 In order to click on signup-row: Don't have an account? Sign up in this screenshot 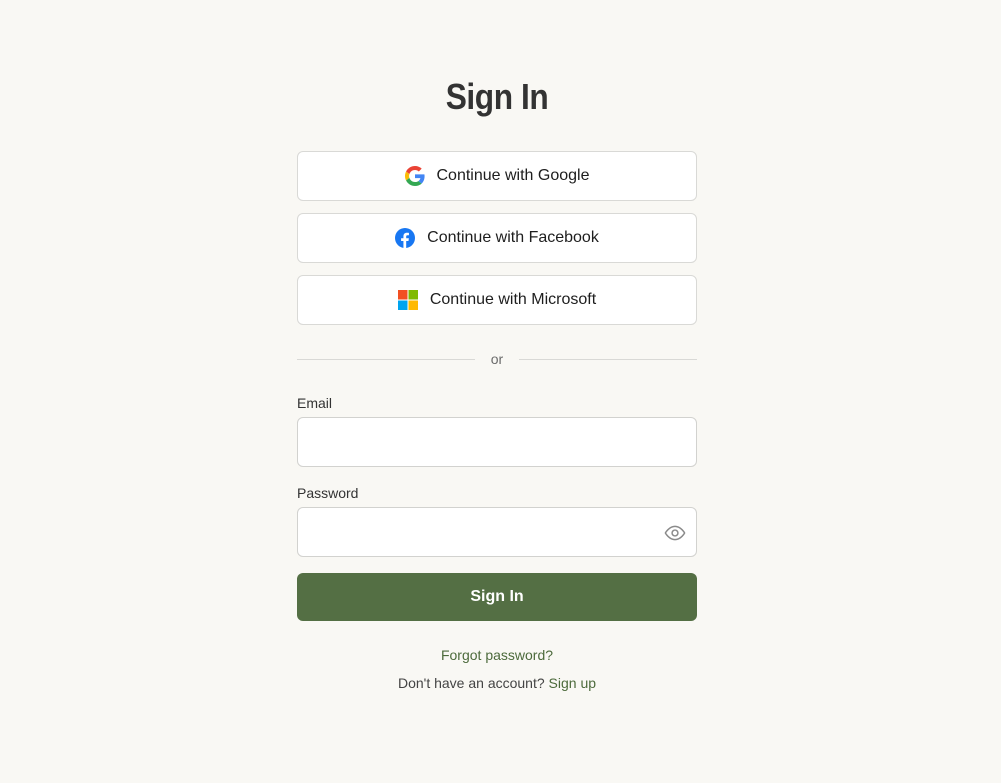, I will do `click(497, 683)`.